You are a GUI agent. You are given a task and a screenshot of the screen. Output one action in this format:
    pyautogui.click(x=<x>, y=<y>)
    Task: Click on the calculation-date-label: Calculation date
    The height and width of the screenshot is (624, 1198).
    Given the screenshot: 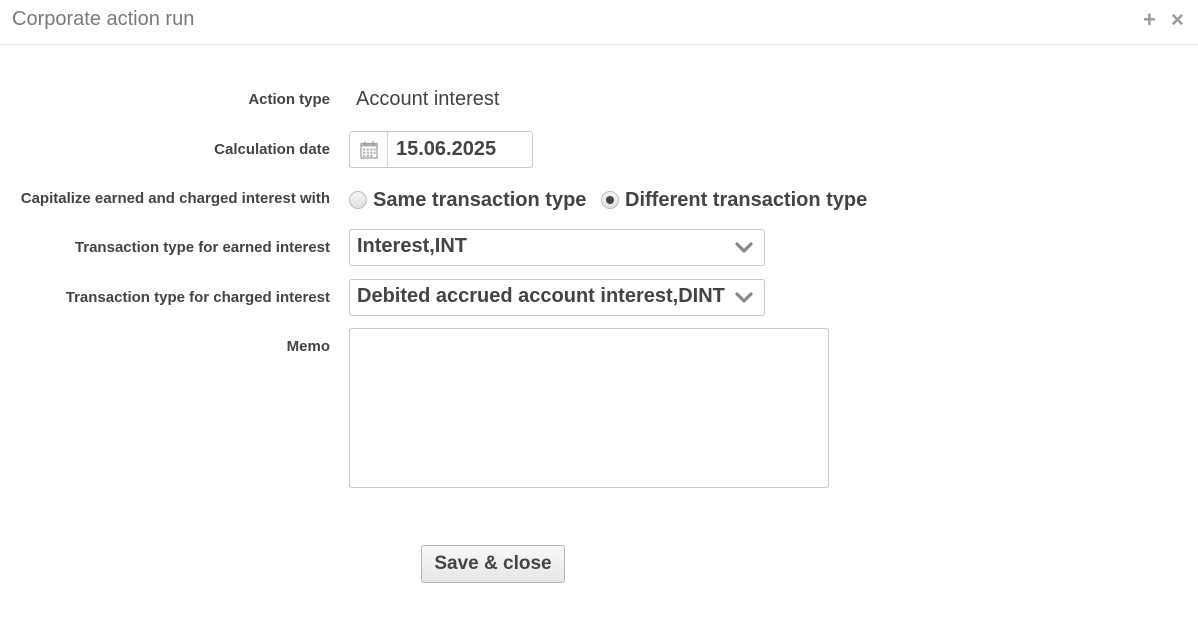 What is the action you would take?
    pyautogui.click(x=272, y=149)
    